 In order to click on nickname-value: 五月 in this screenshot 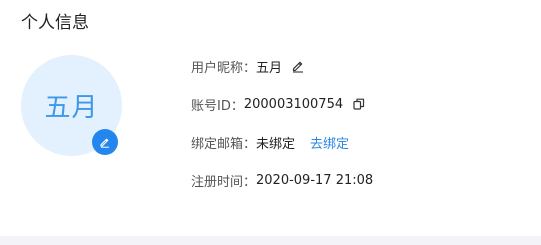, I will do `click(269, 68)`.